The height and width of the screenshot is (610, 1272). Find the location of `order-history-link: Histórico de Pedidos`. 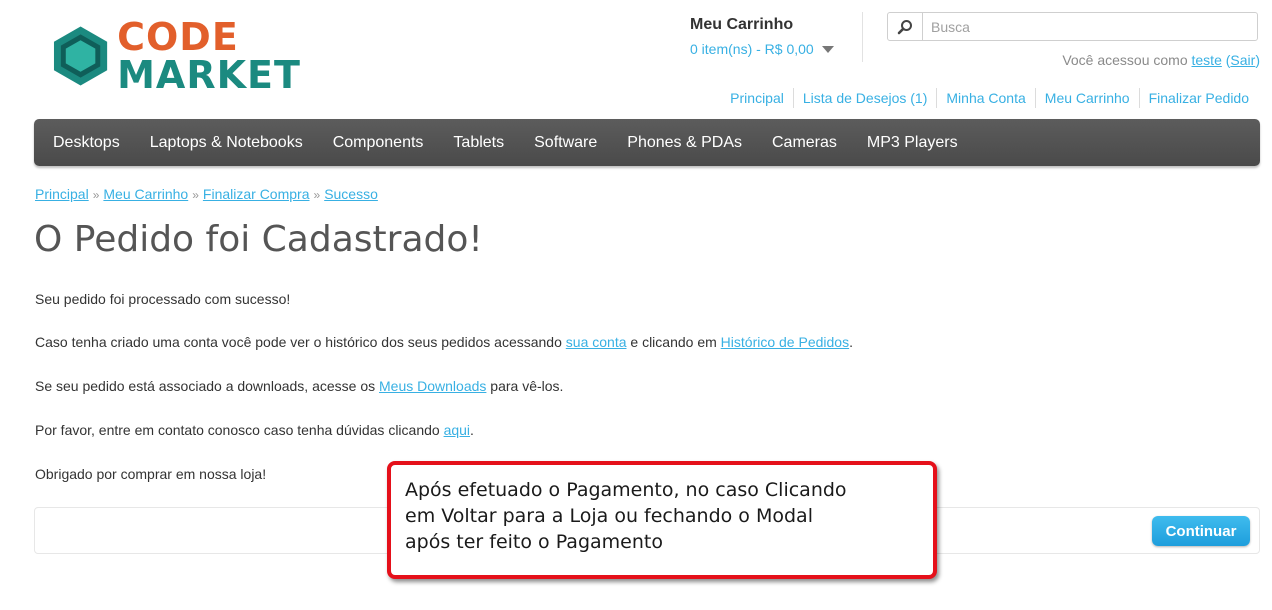

order-history-link: Histórico de Pedidos is located at coordinates (785, 342).